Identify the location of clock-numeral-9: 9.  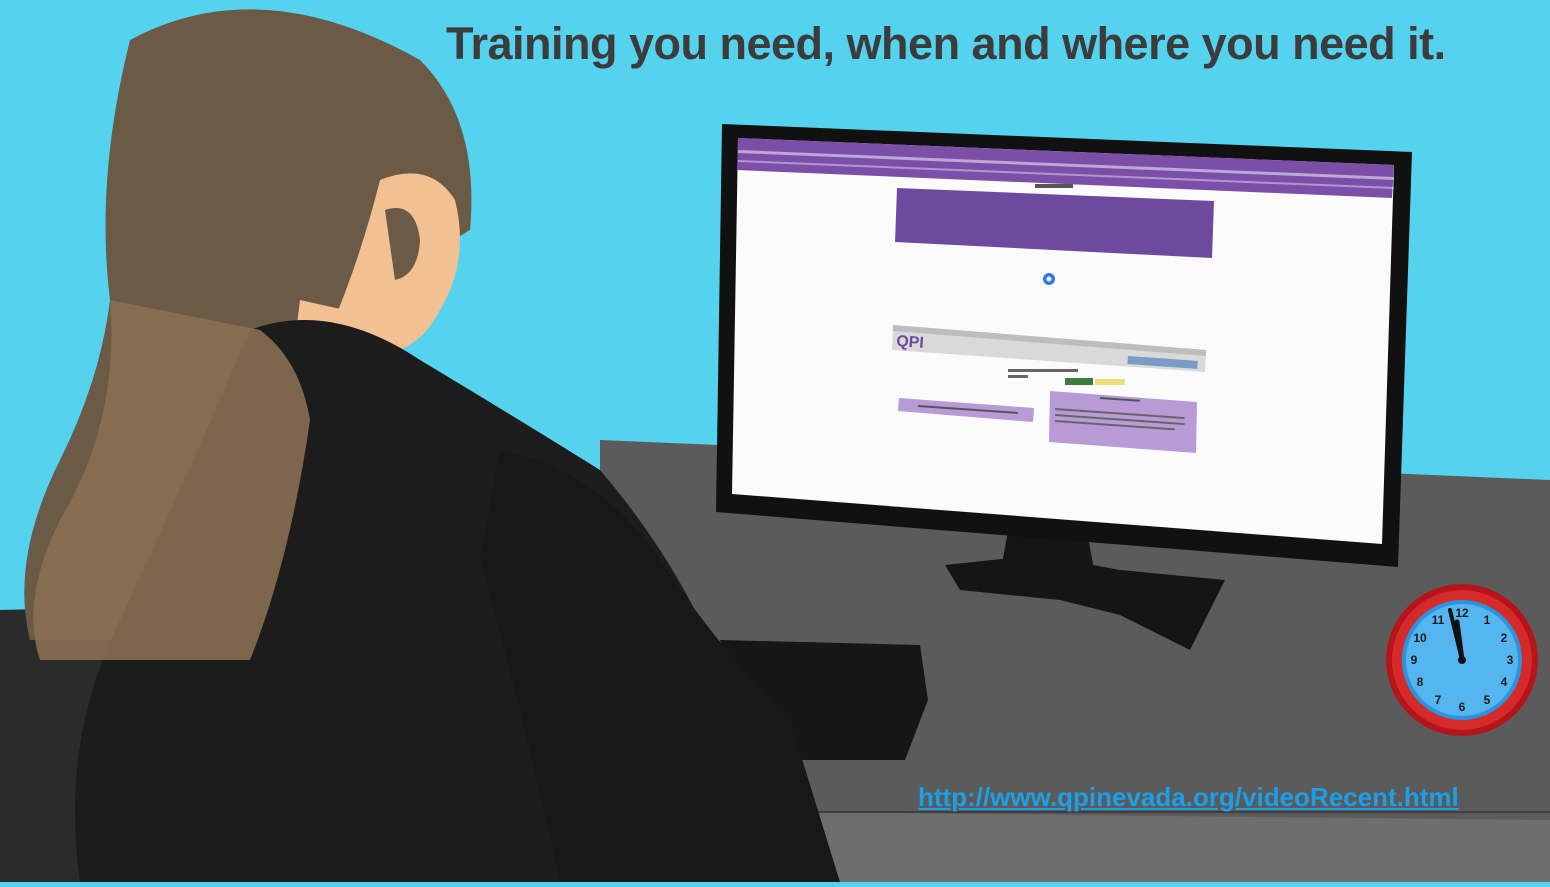
(1414, 660).